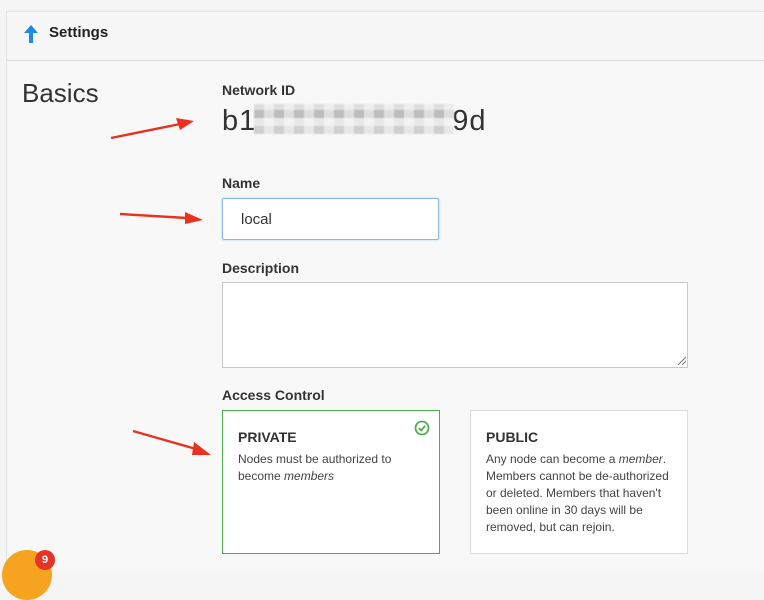 The width and height of the screenshot is (764, 600). I want to click on annotation-arrow-network-id, so click(152, 129).